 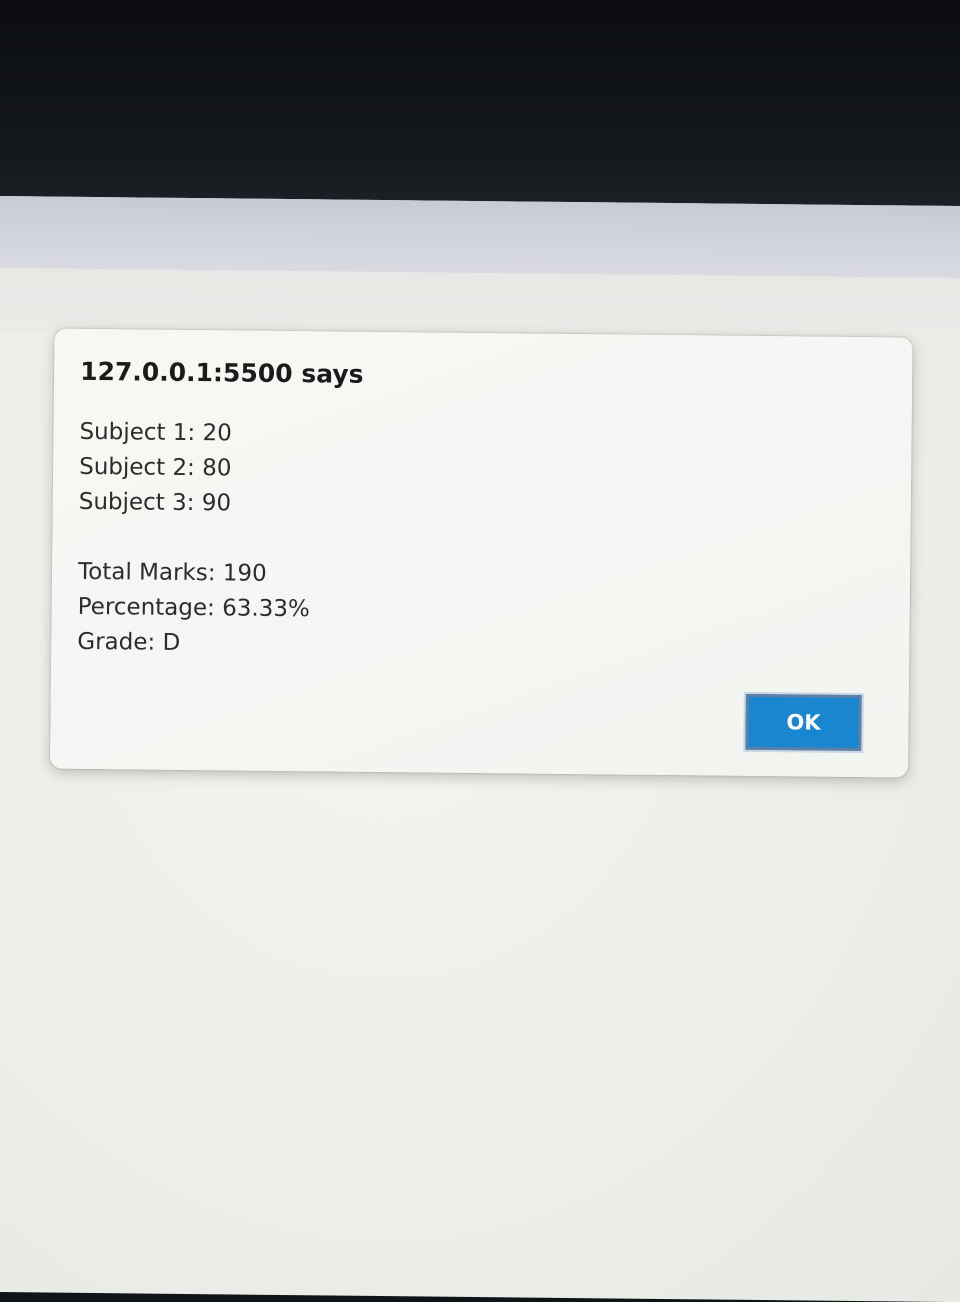 What do you see at coordinates (803, 722) in the screenshot?
I see `ok-button: OK` at bounding box center [803, 722].